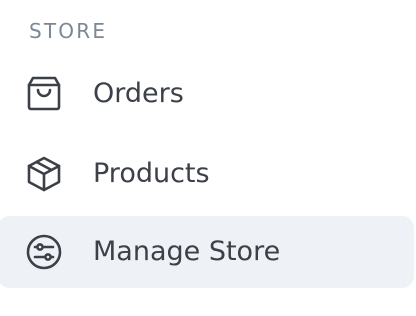  I want to click on sidebar-item-label: Manage Store, so click(187, 251).